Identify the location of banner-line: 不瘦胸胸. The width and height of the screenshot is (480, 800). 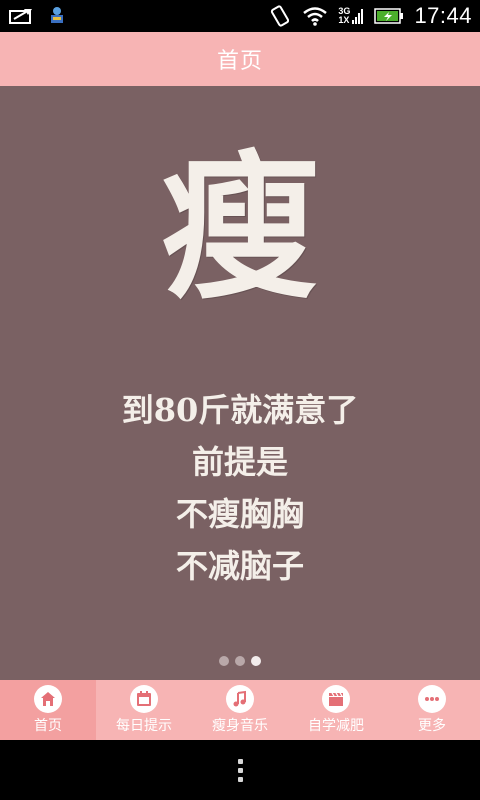
(239, 514).